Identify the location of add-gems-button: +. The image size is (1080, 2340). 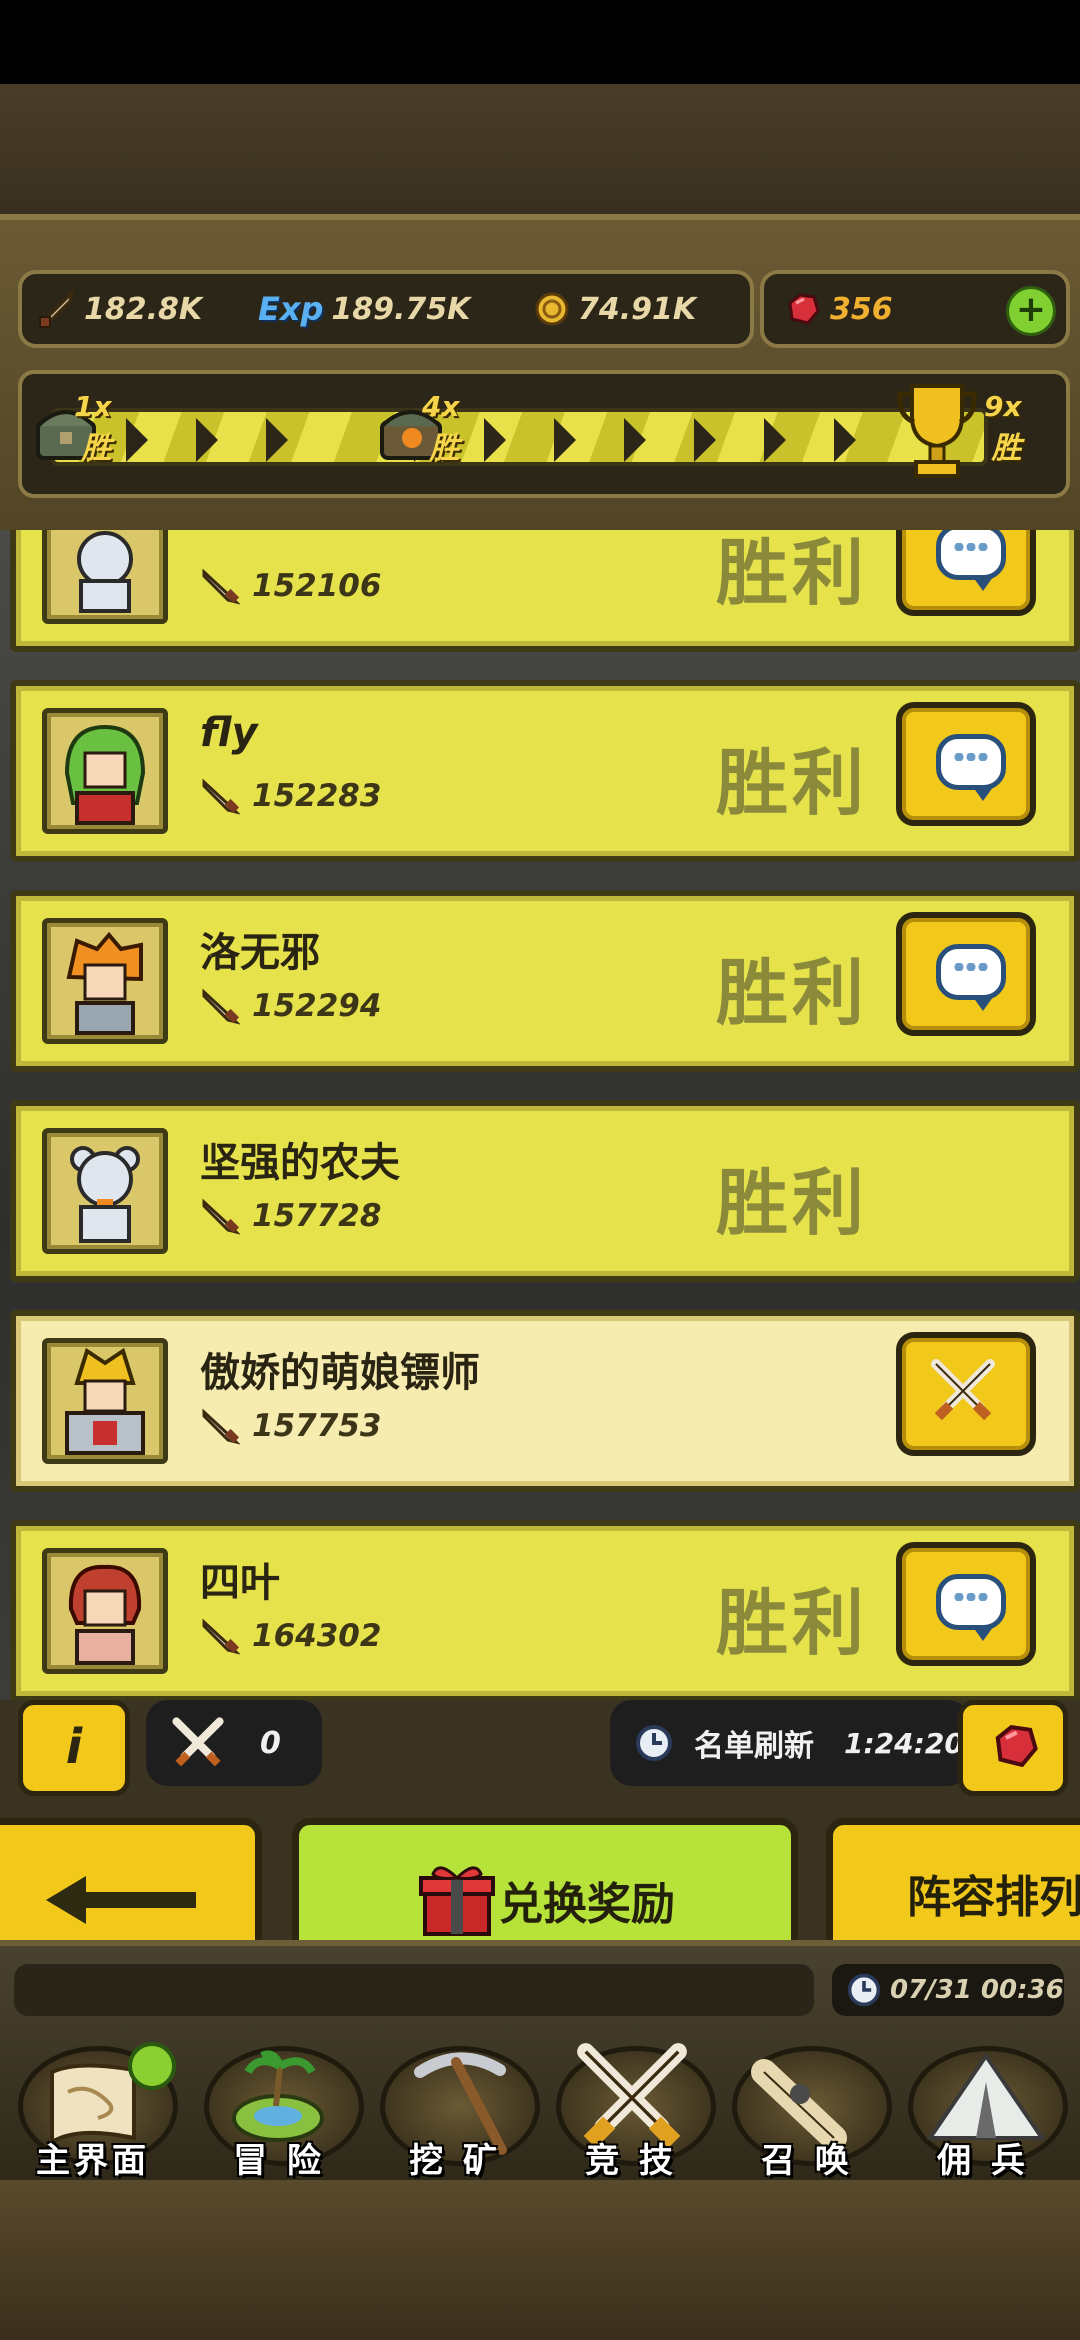
(1031, 311).